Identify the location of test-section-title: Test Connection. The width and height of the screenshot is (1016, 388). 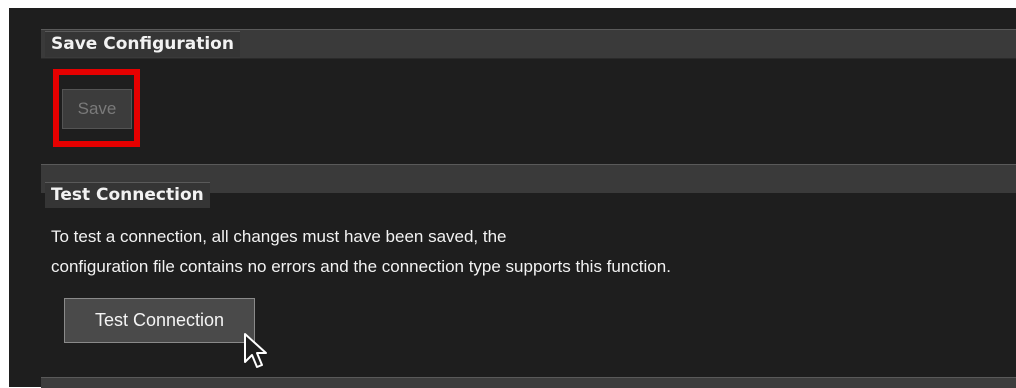
(127, 195).